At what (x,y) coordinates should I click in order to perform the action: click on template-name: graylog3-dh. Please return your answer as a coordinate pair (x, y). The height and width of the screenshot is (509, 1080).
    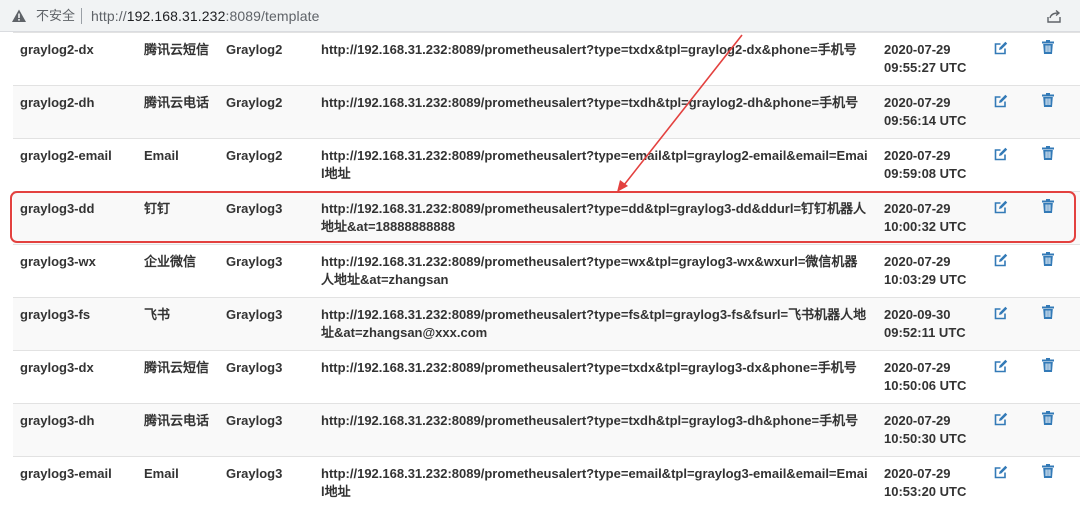
    Looking at the image, I should click on (57, 420).